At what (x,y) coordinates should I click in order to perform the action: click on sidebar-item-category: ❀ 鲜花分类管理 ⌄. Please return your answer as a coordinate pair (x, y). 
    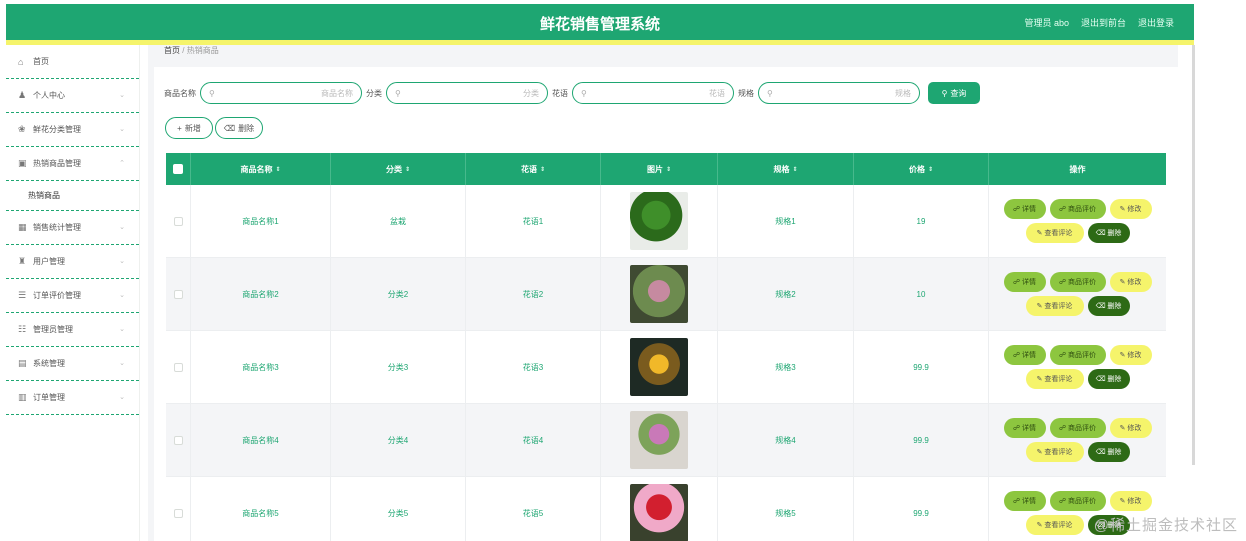
    Looking at the image, I should click on (72, 130).